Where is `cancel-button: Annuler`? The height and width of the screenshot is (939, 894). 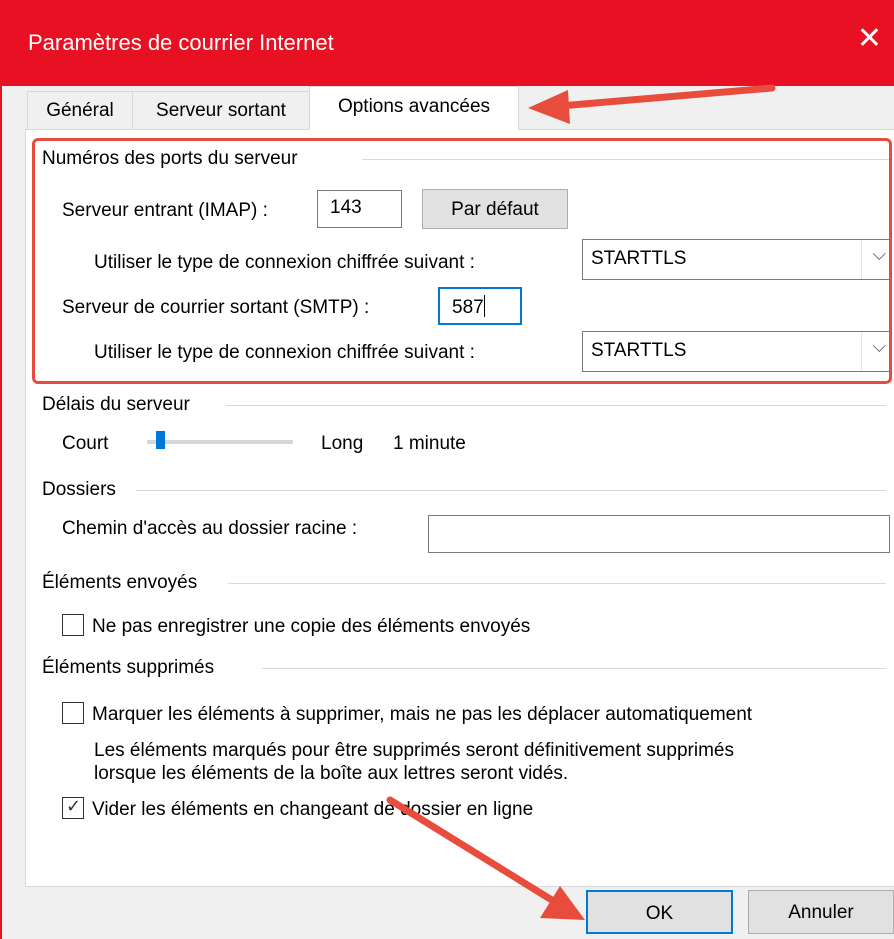
cancel-button: Annuler is located at coordinates (821, 912).